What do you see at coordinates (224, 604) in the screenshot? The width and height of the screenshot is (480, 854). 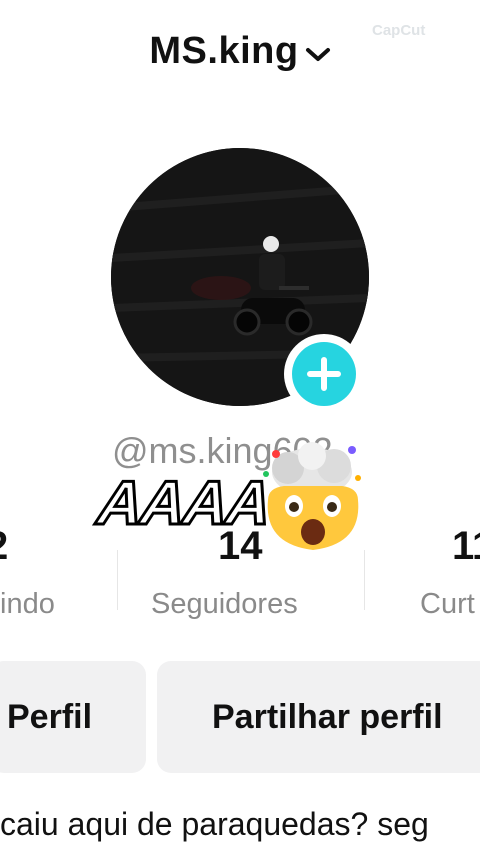 I see `followers-label: Seguidores` at bounding box center [224, 604].